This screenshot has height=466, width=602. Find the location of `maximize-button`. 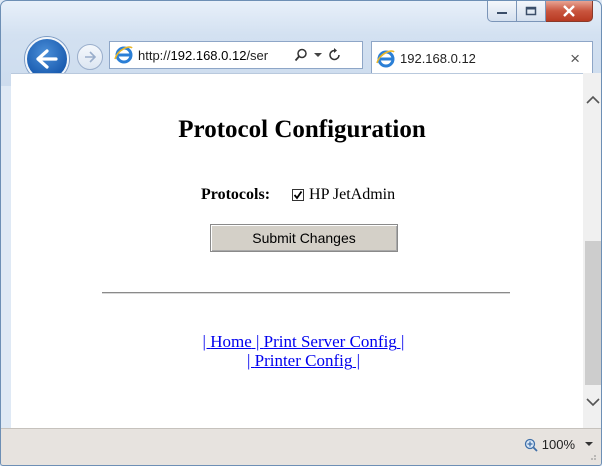

maximize-button is located at coordinates (531, 11).